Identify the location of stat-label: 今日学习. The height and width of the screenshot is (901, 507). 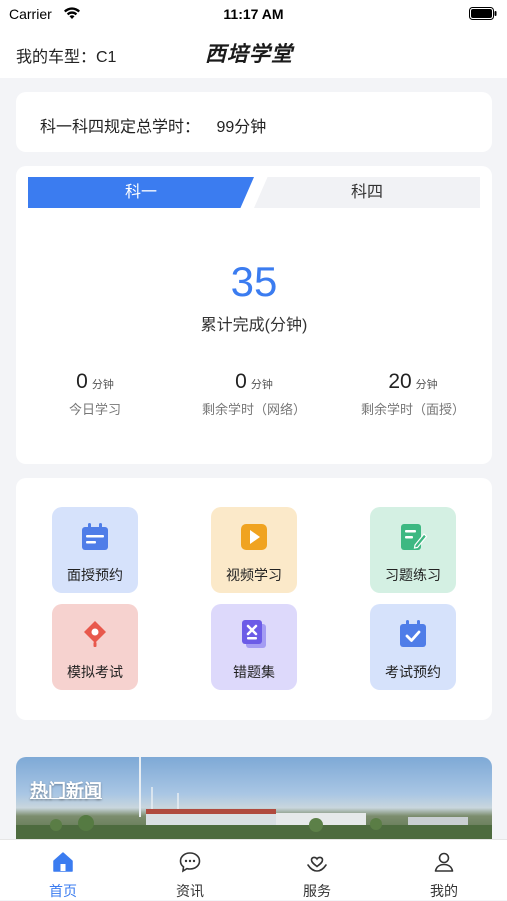
(94, 409).